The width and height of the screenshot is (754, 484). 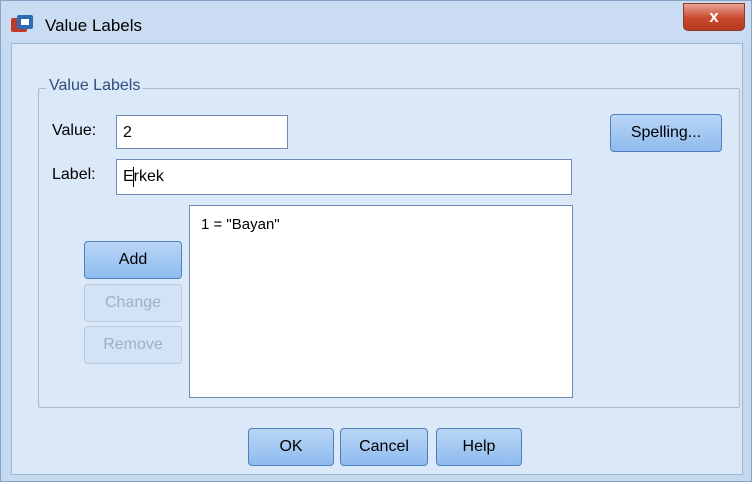 I want to click on value-input-text: 2, so click(x=127, y=132).